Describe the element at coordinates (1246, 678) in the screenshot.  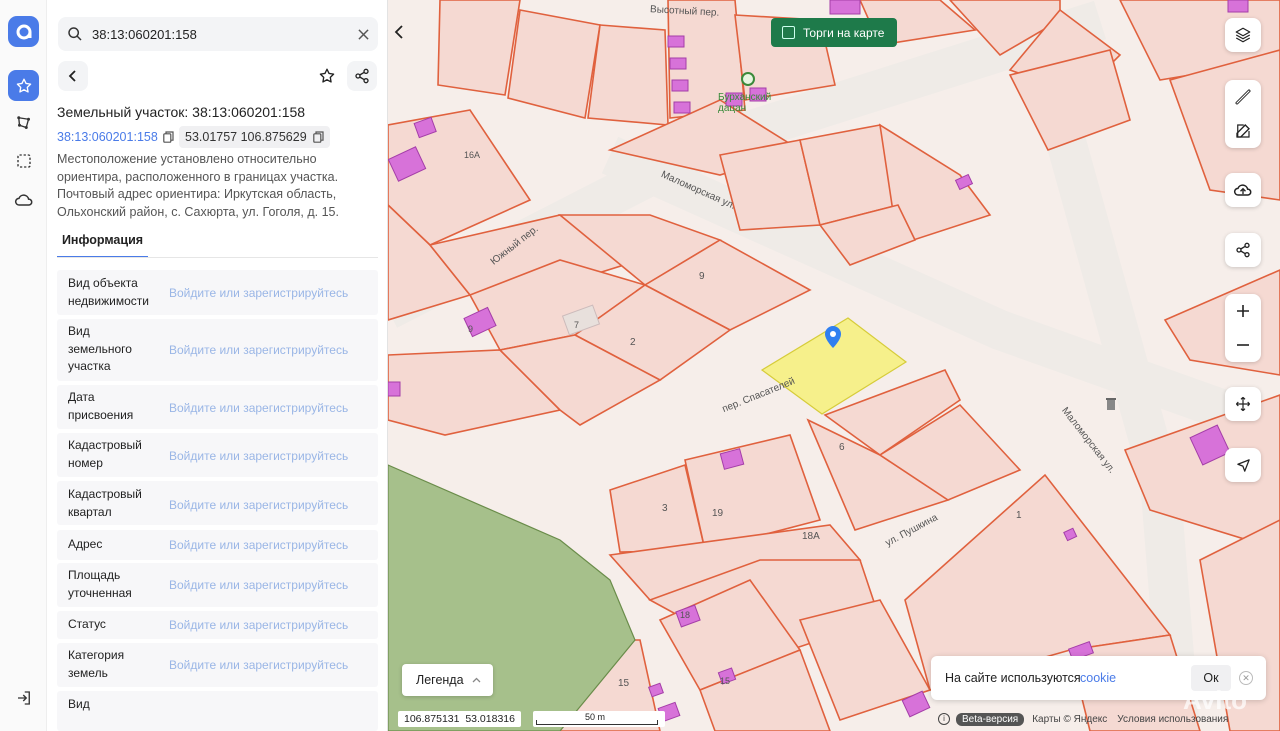
I see `close-icon: ✕` at that location.